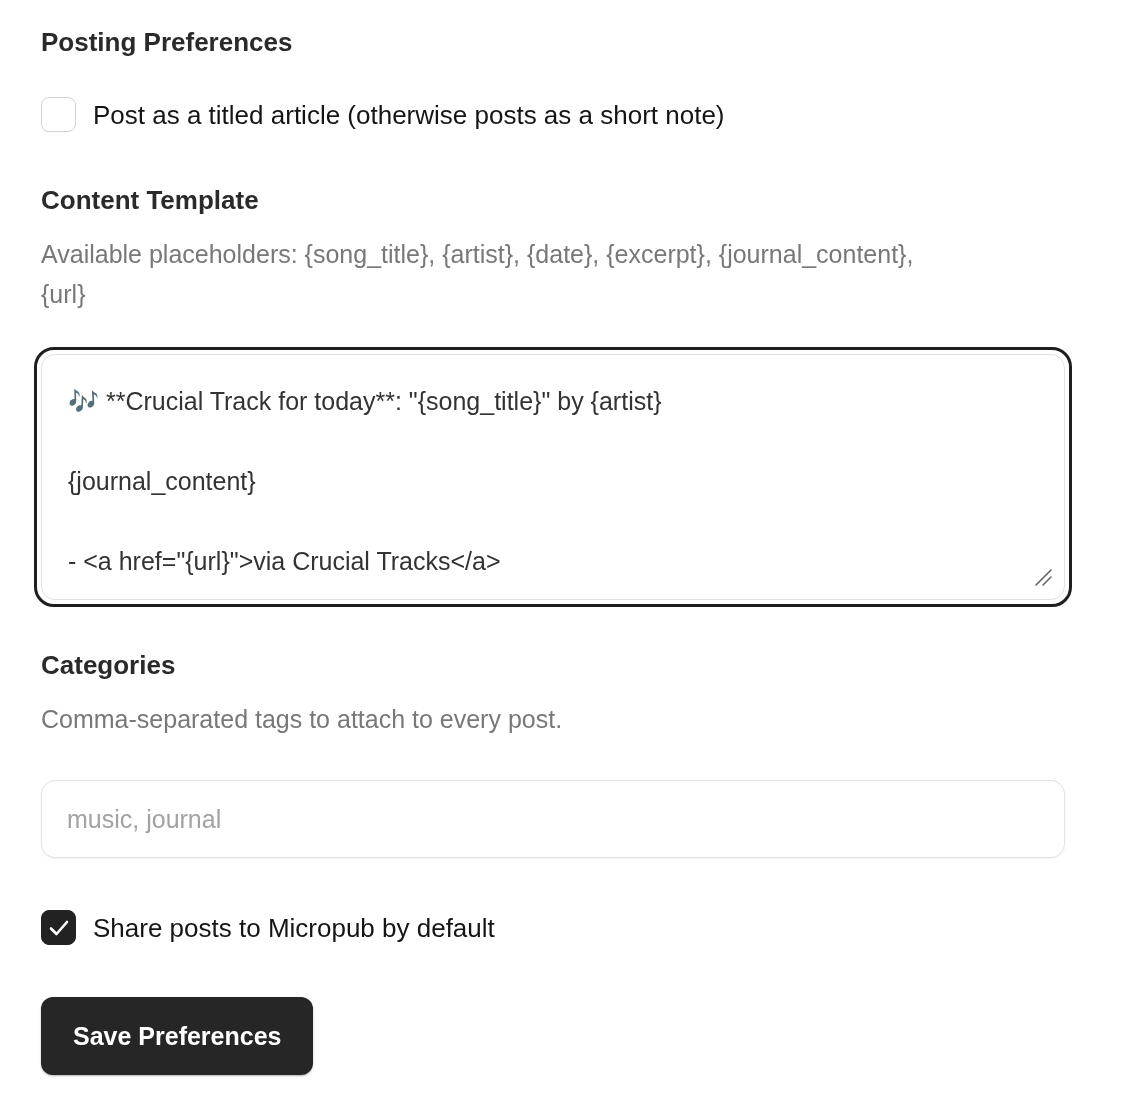 The image size is (1124, 1110). What do you see at coordinates (1043, 577) in the screenshot?
I see `resize-handle-icon` at bounding box center [1043, 577].